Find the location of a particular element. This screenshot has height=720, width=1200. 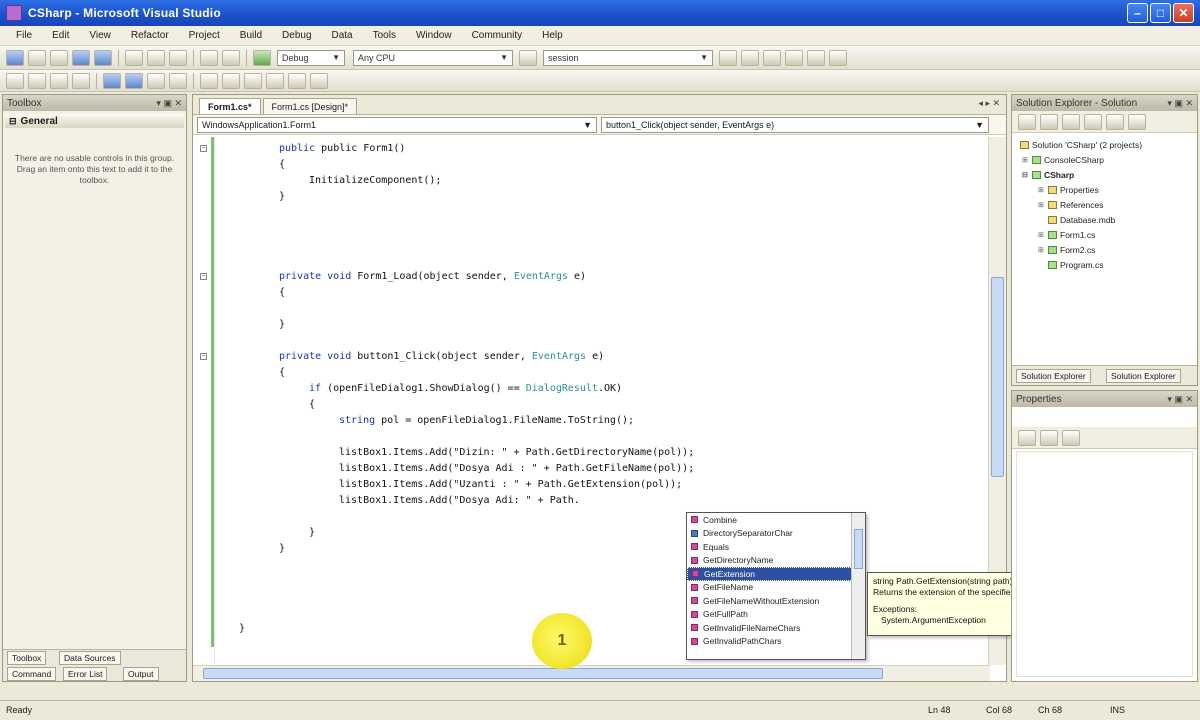

find-in-files-icon is located at coordinates (528, 57).